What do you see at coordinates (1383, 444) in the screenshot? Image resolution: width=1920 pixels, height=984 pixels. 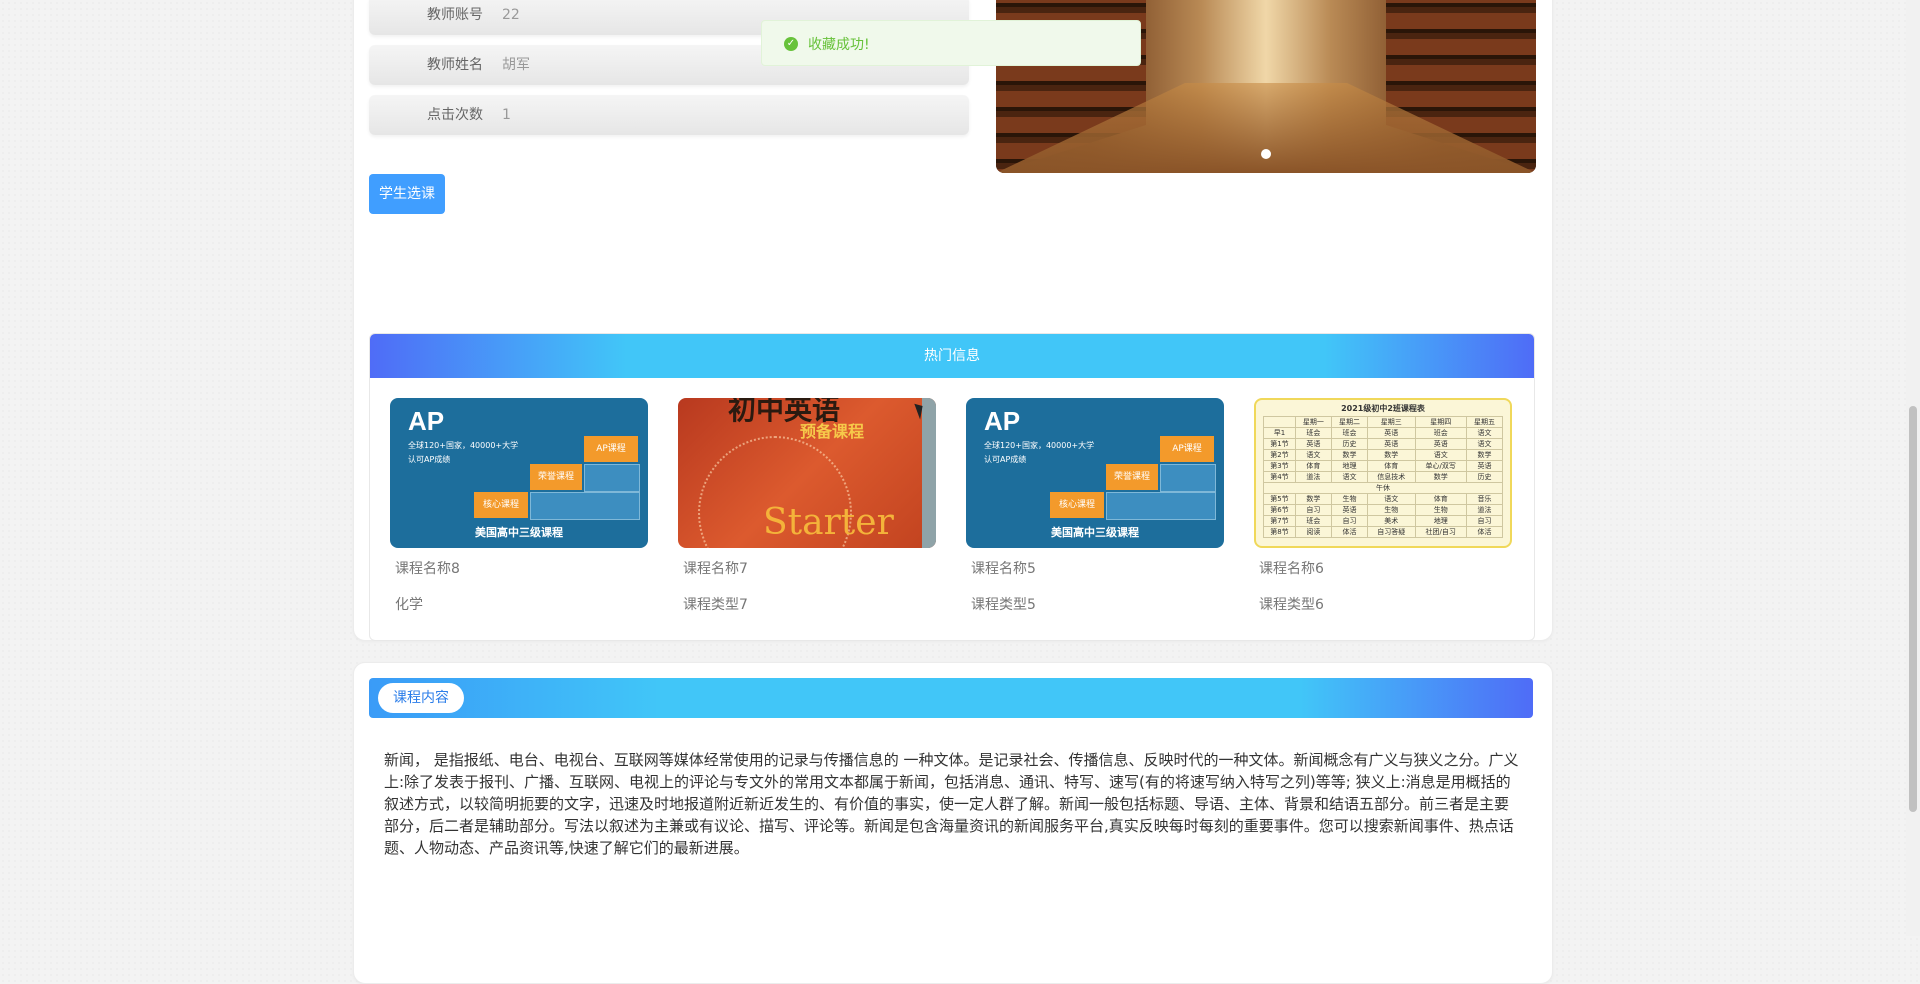 I see `schedule-row: 第1节 英语 历史 英语 英语 语文` at bounding box center [1383, 444].